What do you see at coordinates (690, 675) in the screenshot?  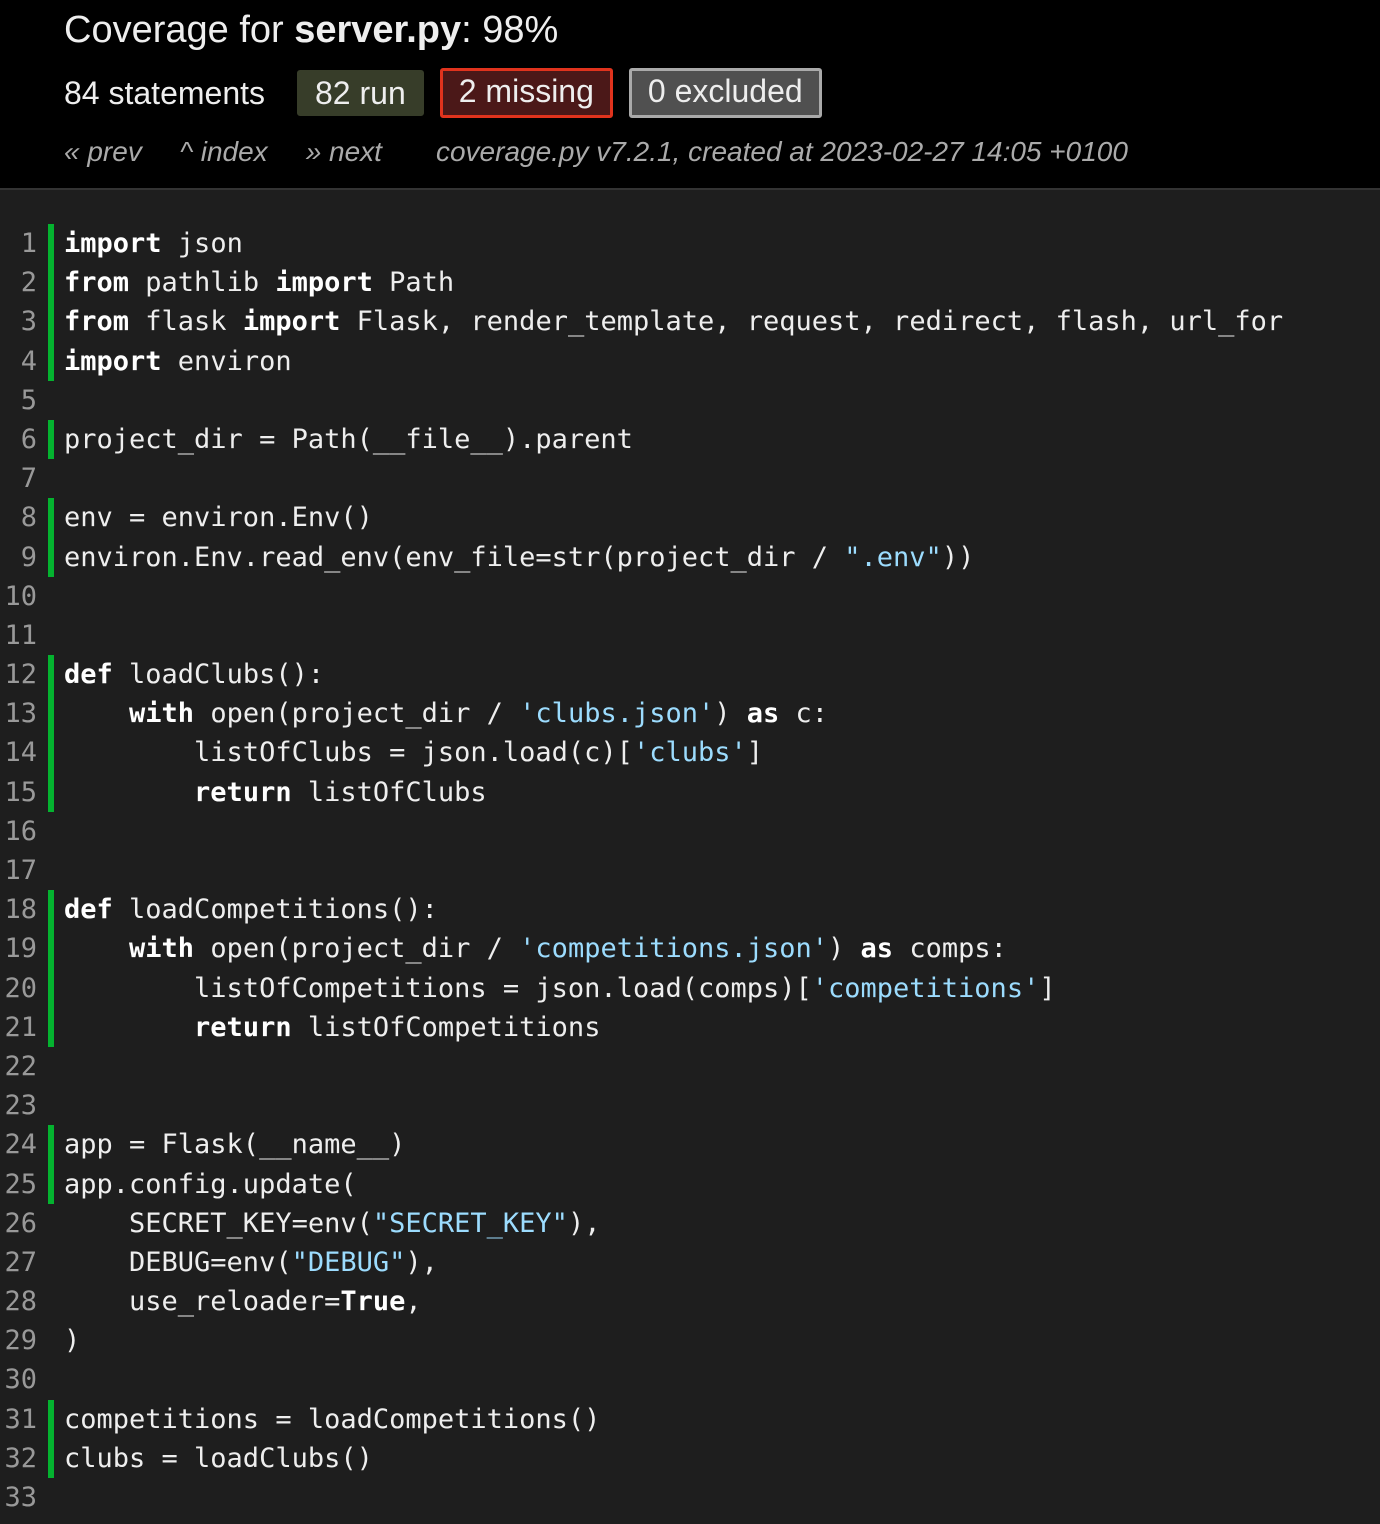 I see `source-line: 12 def loadClubs():` at bounding box center [690, 675].